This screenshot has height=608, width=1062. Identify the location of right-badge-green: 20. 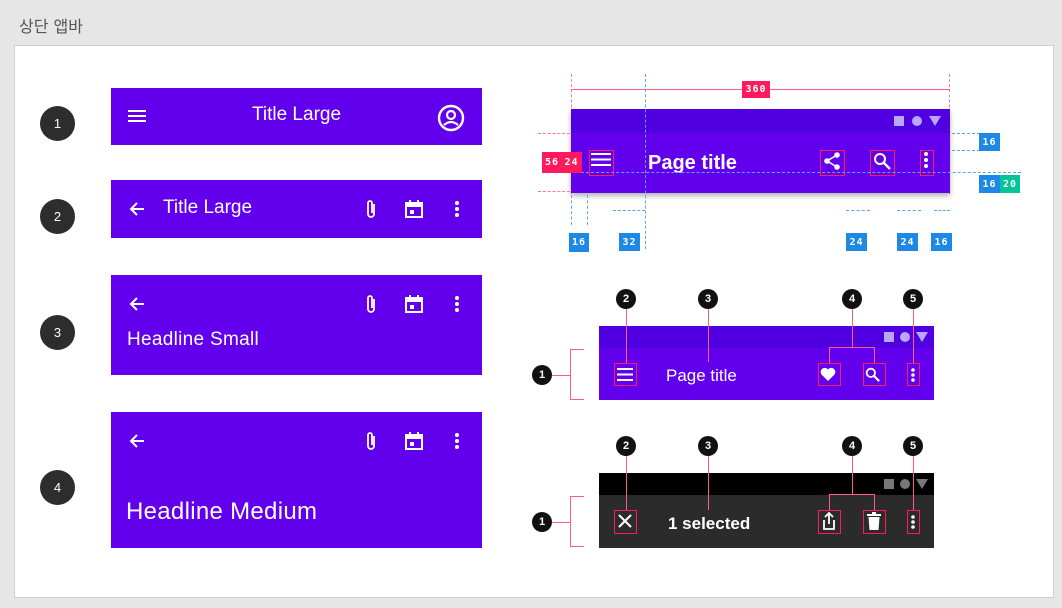
(1010, 184).